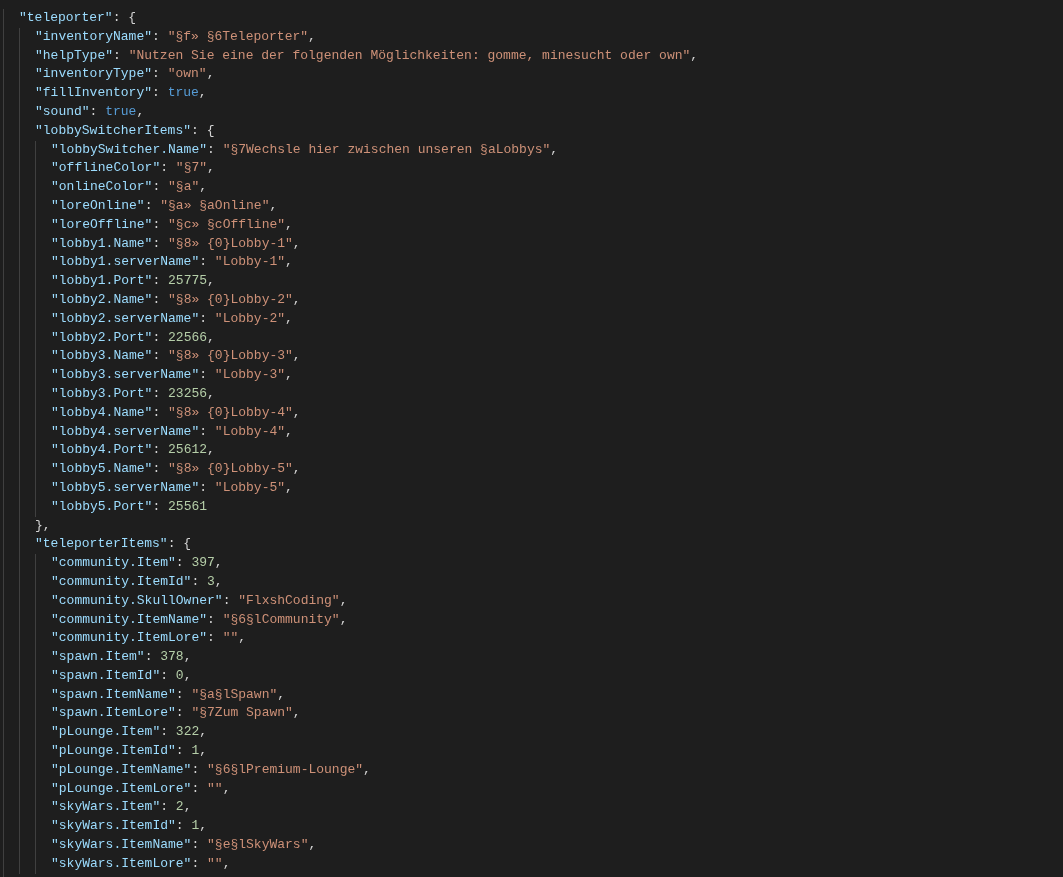 The image size is (1063, 877). I want to click on code-line: "spawn.ItemName": "§a§lSpawn",, so click(168, 694).